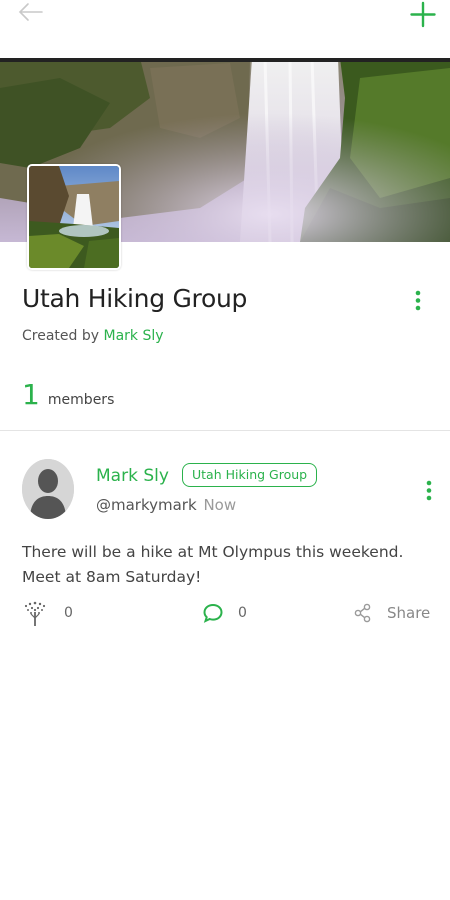 The image size is (450, 900). I want to click on plus-icon, so click(423, 14).